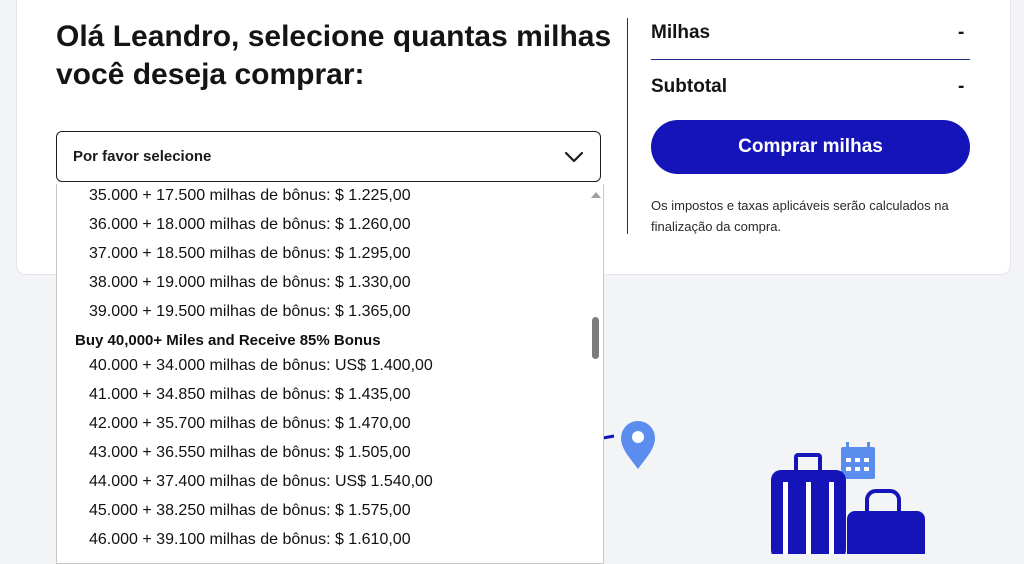  Describe the element at coordinates (689, 86) in the screenshot. I see `subtotal-label: Subtotal` at that location.